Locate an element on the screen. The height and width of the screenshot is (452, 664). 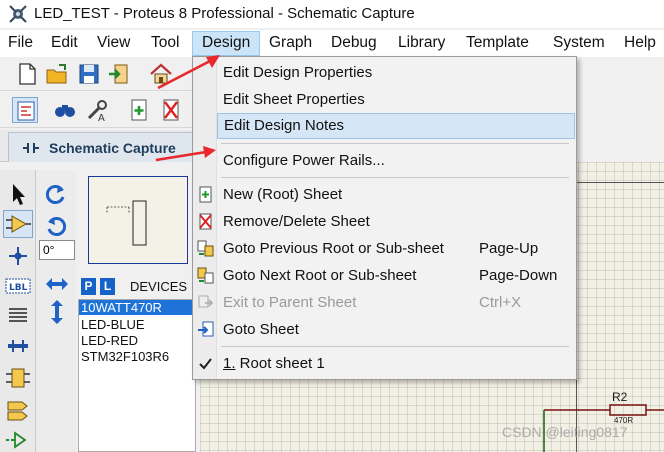
goto-sheet-icon is located at coordinates (206, 329).